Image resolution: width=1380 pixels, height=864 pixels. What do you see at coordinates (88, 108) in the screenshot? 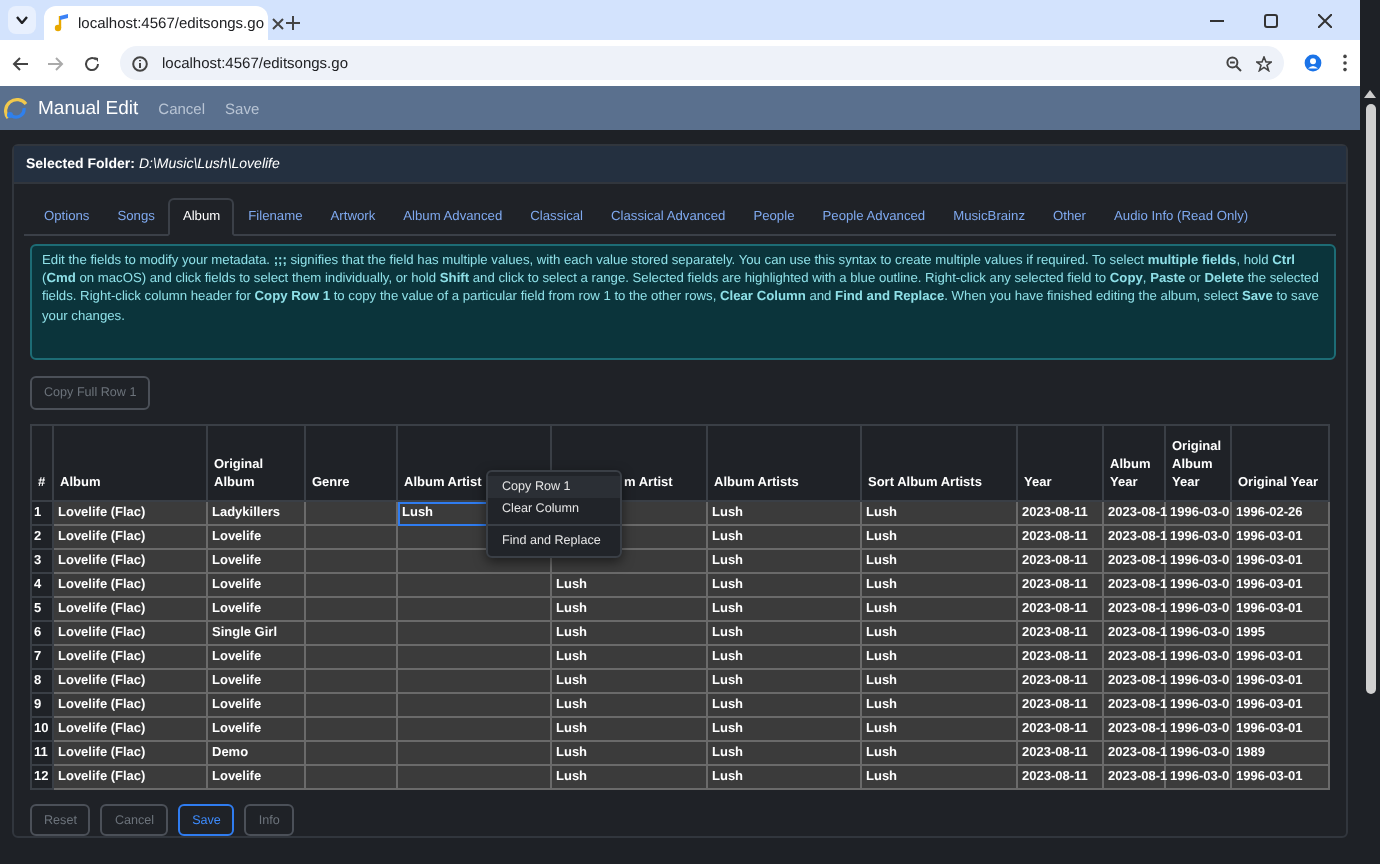
I see `app-title: Manual Edit` at bounding box center [88, 108].